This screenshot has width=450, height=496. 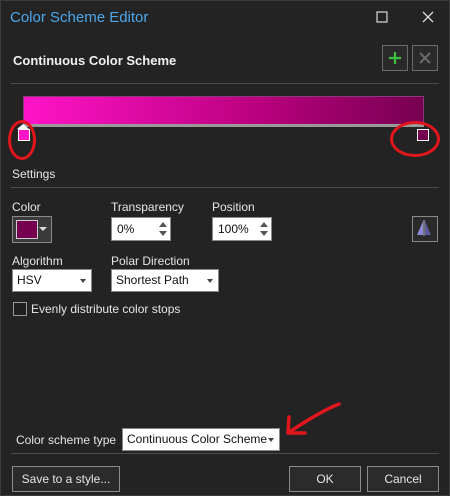 I want to click on close-button, so click(x=428, y=17).